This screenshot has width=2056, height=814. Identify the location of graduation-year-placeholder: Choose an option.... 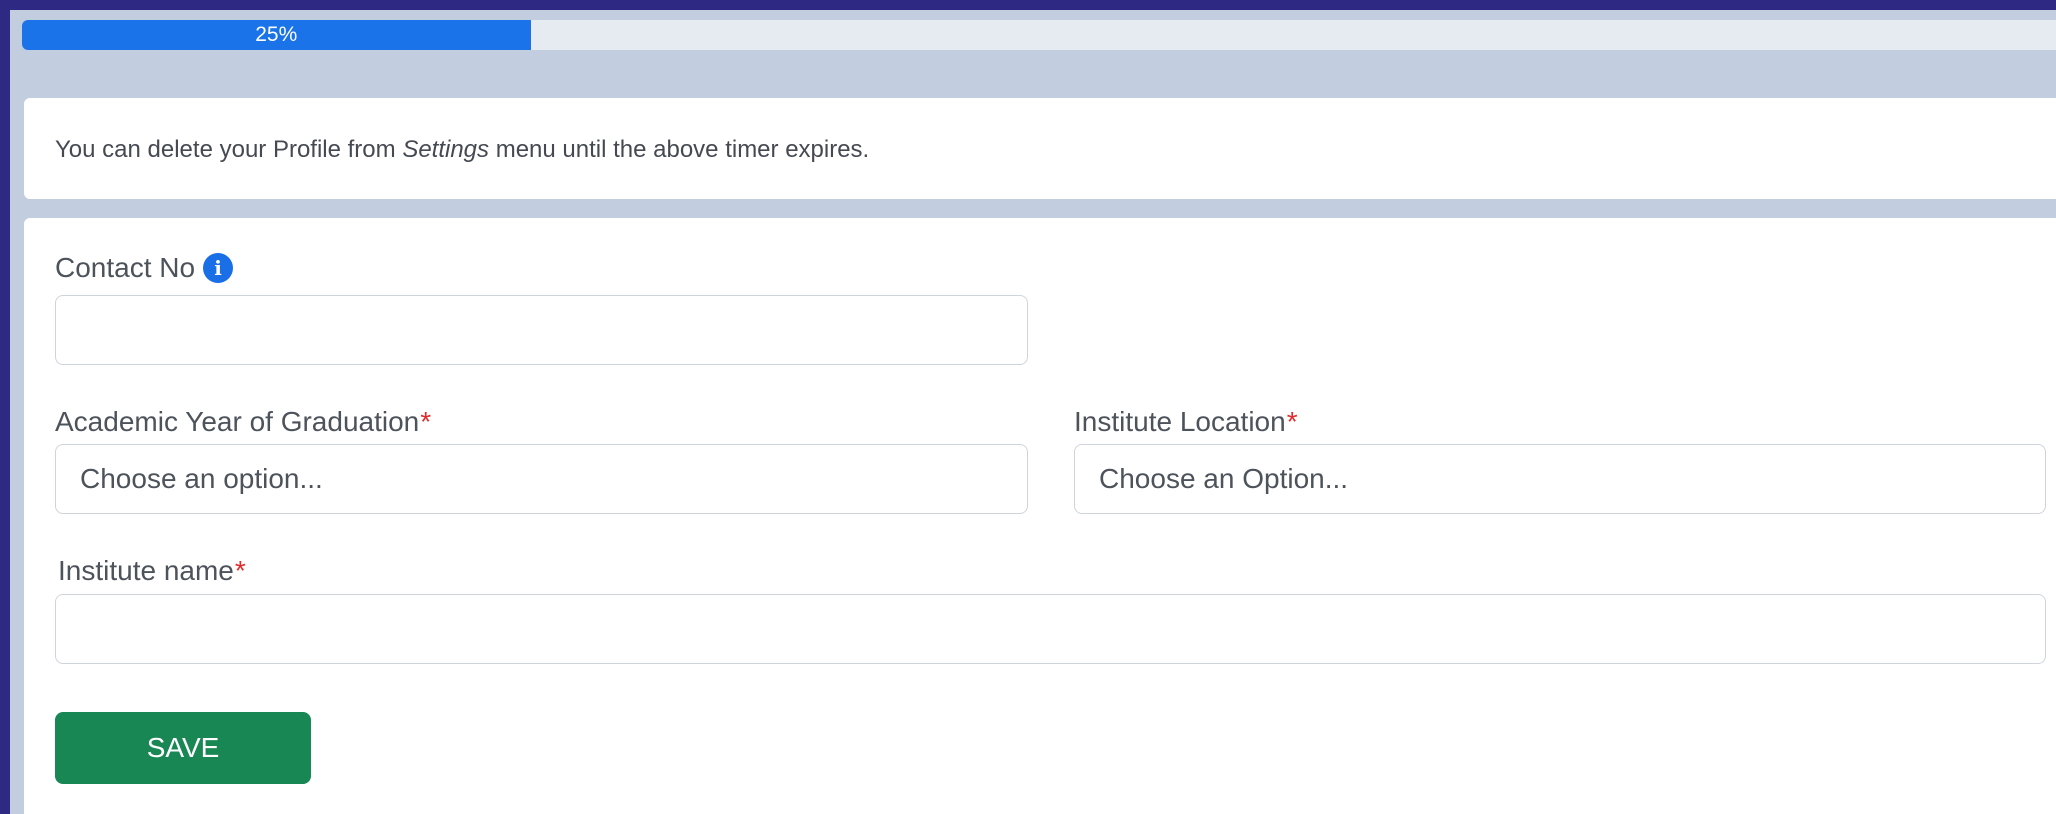
(201, 478).